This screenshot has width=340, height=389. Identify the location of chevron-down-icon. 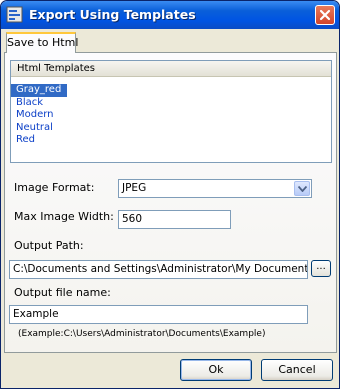
(302, 189).